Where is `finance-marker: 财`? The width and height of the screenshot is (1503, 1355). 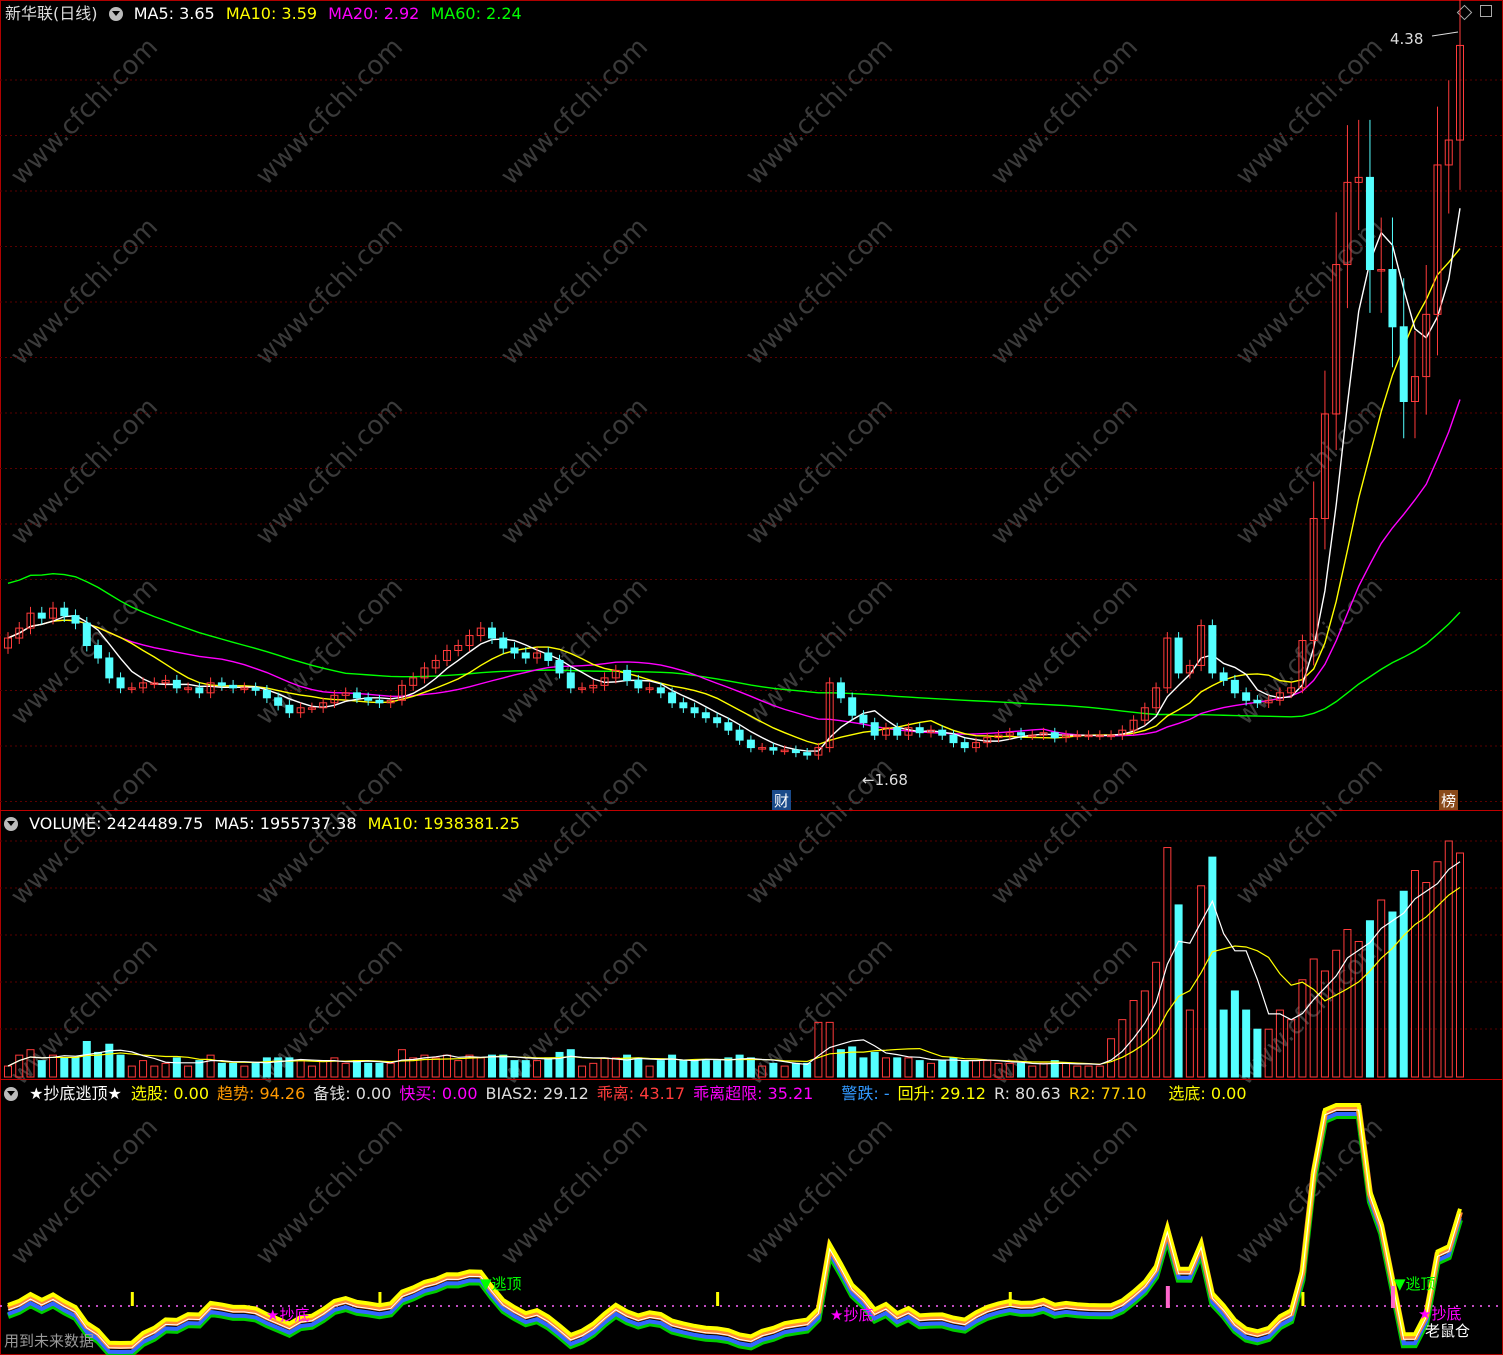 finance-marker: 财 is located at coordinates (782, 800).